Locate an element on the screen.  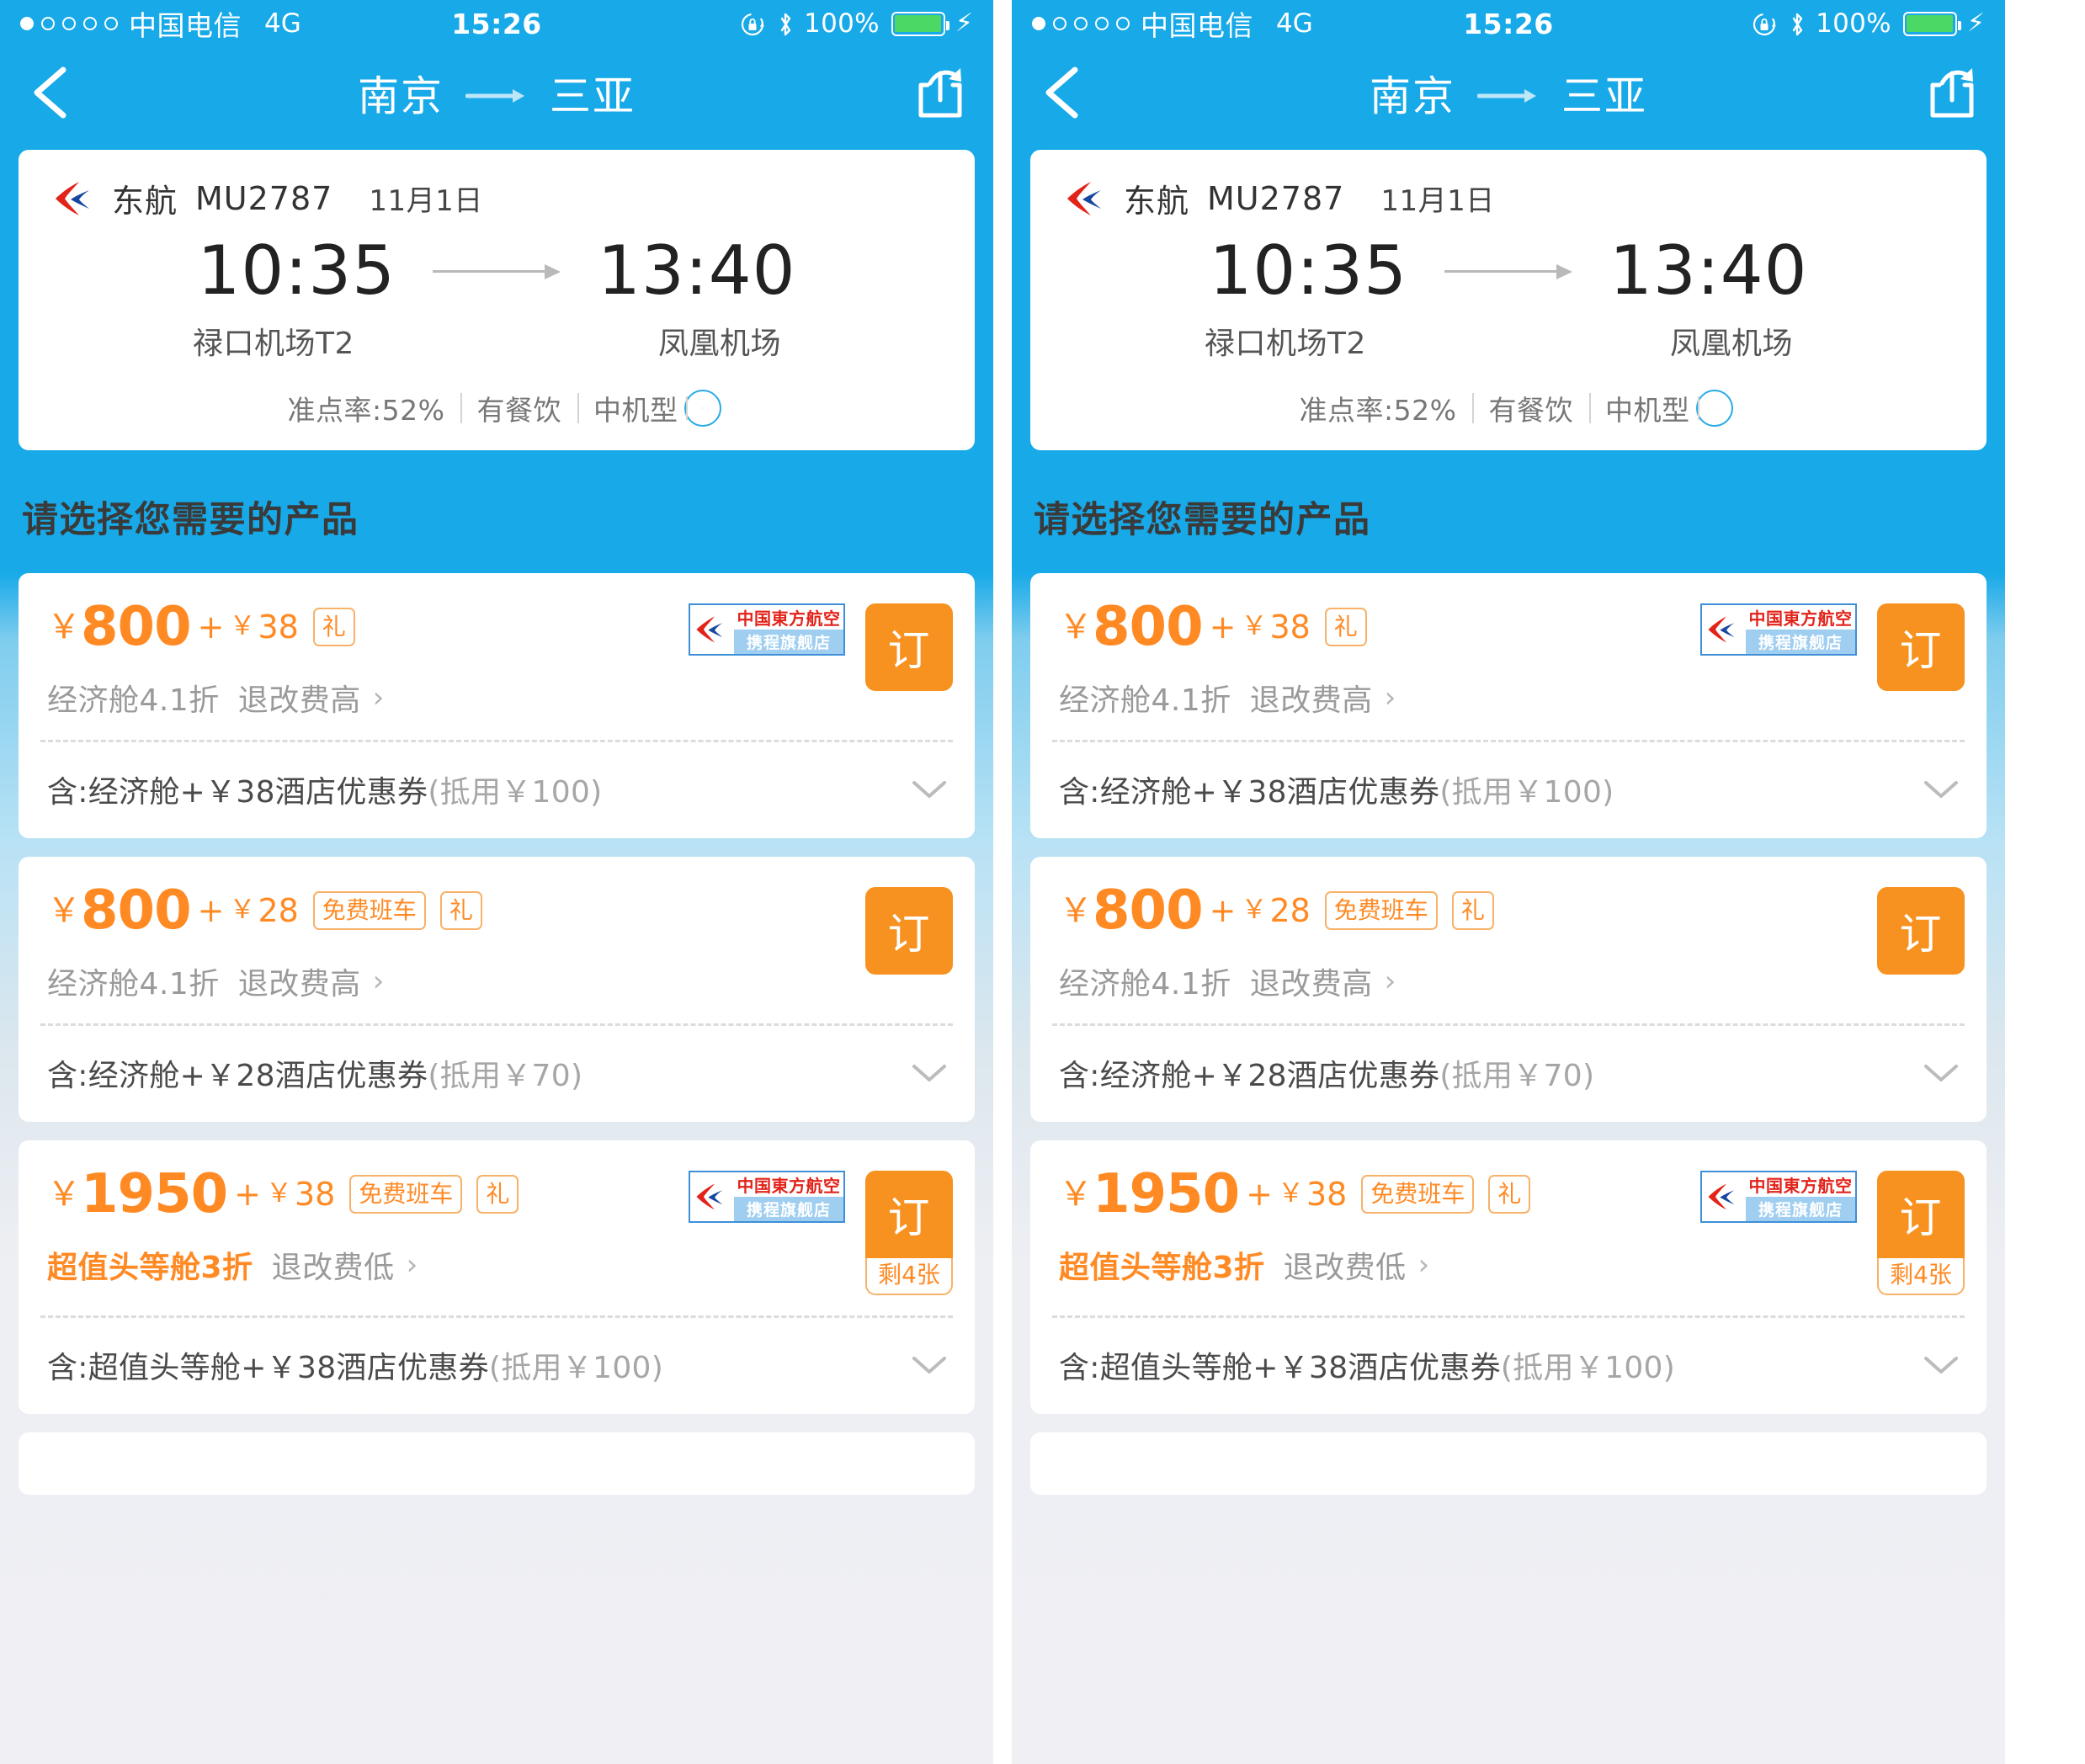
rotation-lock-icon is located at coordinates (1764, 23).